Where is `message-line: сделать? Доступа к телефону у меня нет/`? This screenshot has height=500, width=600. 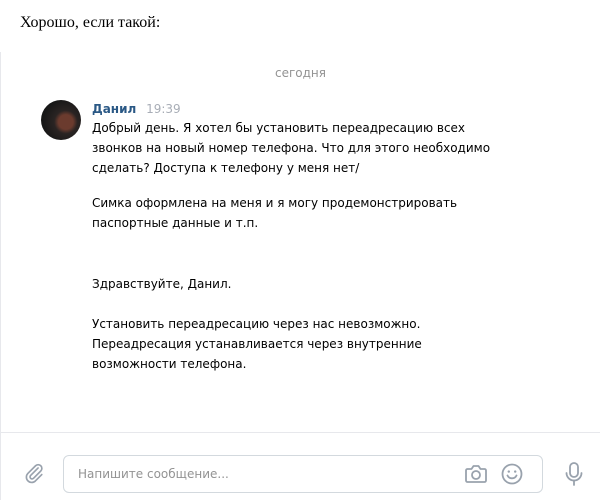
message-line: сделать? Доступа к телефону у меня нет/ is located at coordinates (226, 168).